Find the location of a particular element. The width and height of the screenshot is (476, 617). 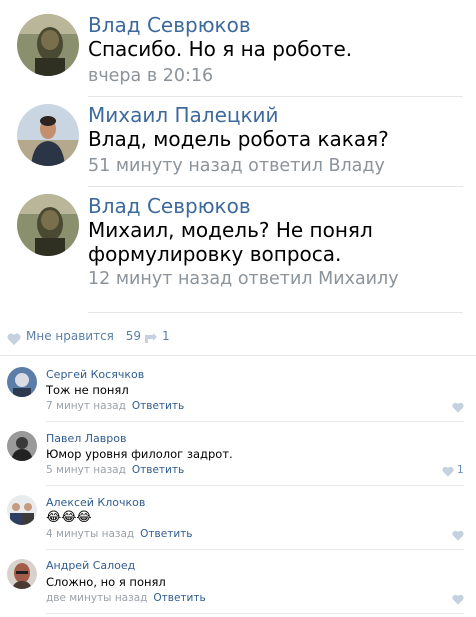

comment-meta: 5 минут назад Ответить is located at coordinates (115, 470).